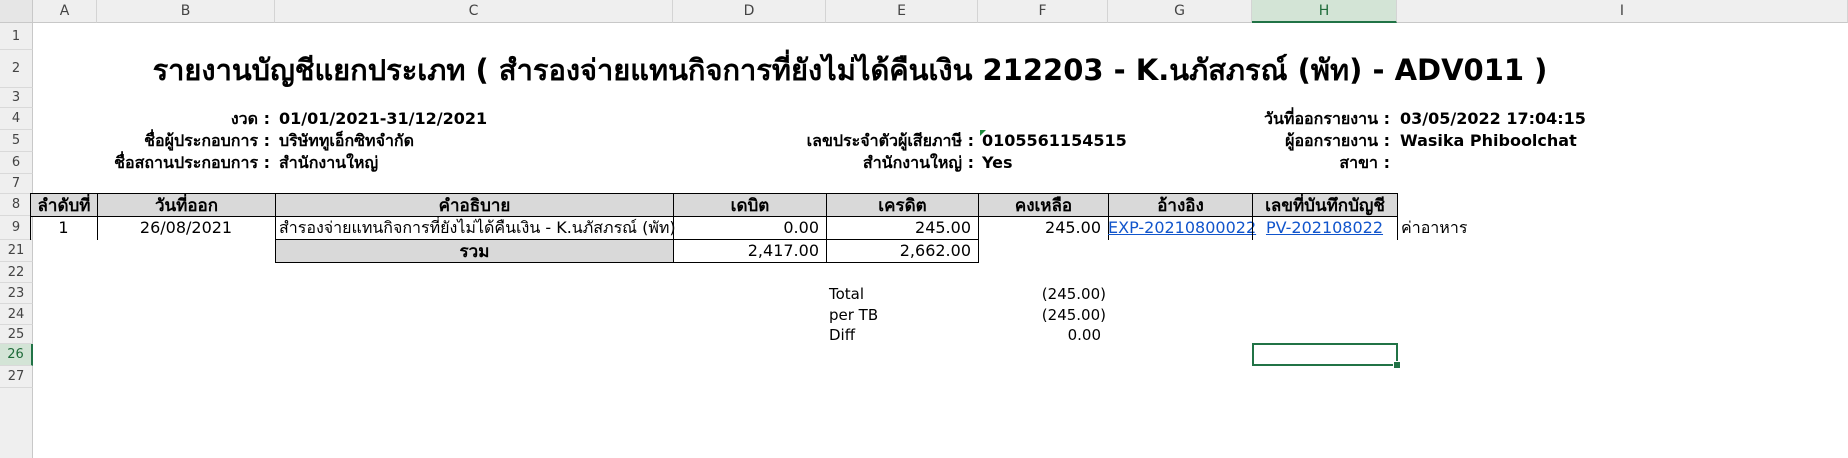  What do you see at coordinates (1270, 141) in the screenshot?
I see `printer-label: ผู้ออกรายงาน :` at bounding box center [1270, 141].